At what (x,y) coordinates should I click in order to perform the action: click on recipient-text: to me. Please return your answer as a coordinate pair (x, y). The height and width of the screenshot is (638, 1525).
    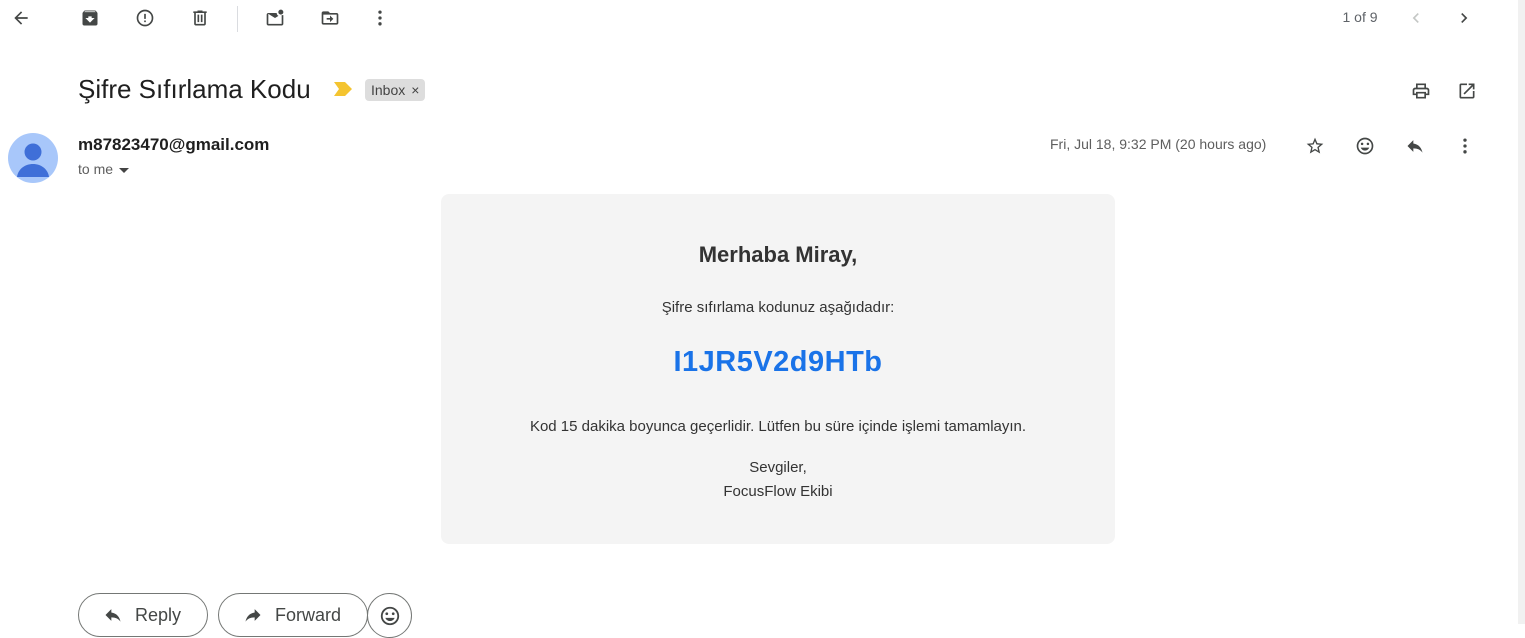
    Looking at the image, I should click on (96, 169).